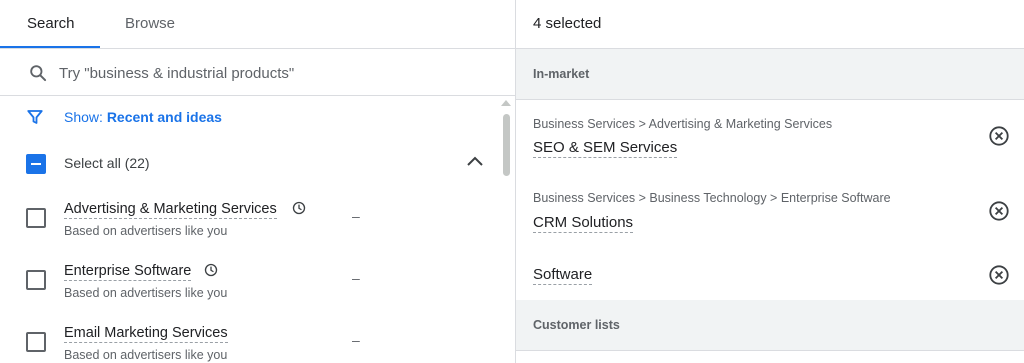  What do you see at coordinates (576, 325) in the screenshot?
I see `section-title: Customer lists` at bounding box center [576, 325].